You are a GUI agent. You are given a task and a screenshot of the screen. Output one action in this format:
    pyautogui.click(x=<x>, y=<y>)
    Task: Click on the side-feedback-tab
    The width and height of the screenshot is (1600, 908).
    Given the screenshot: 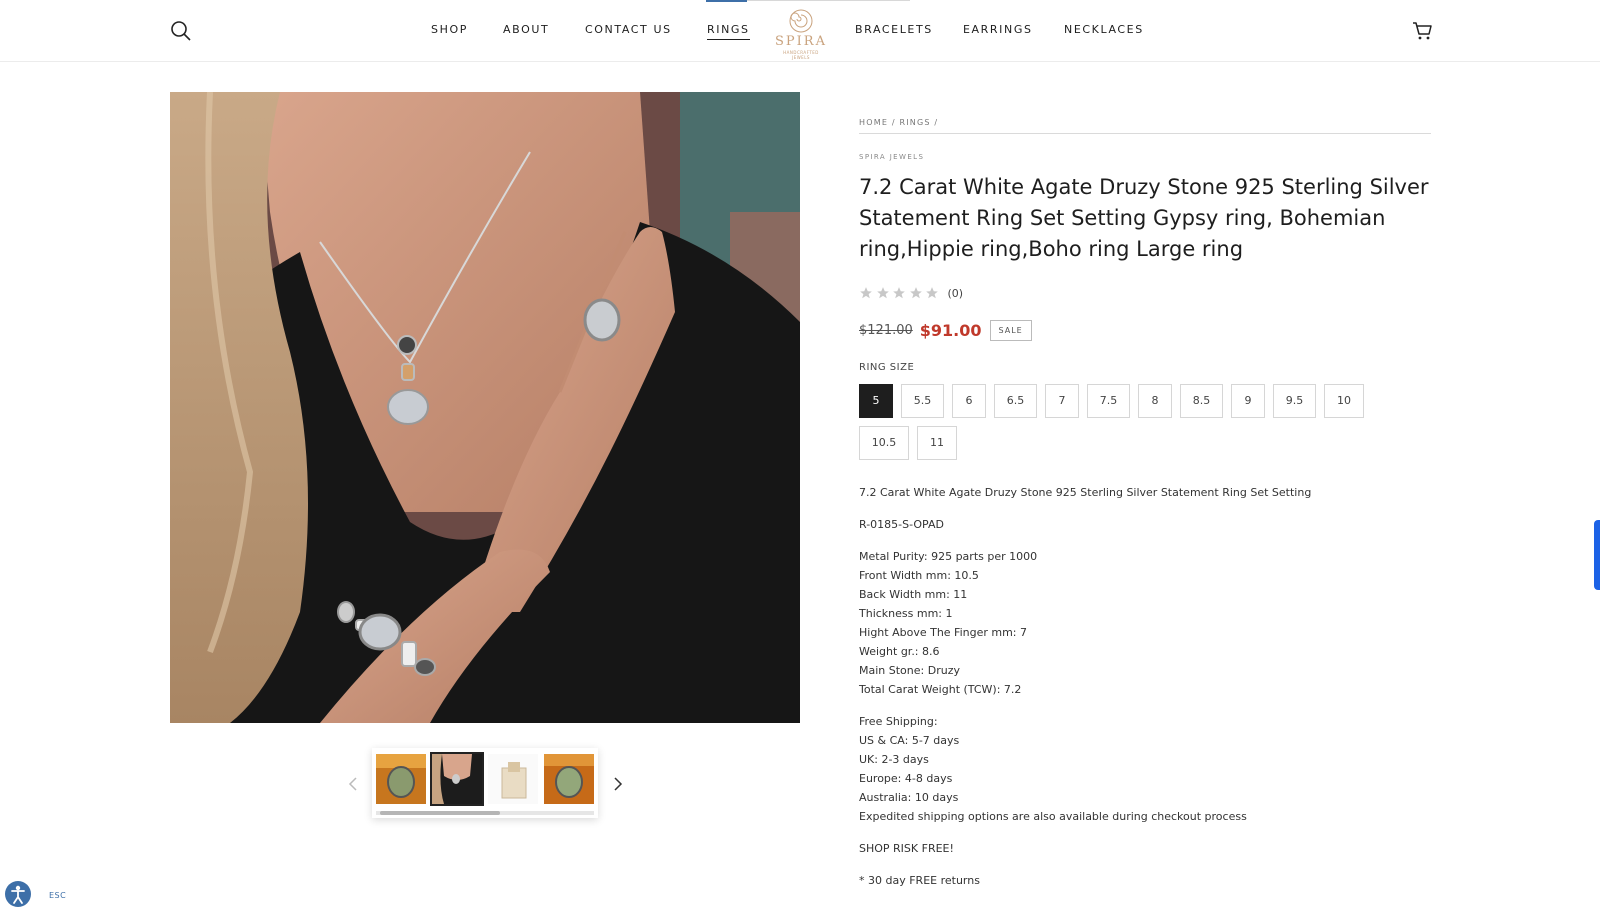 What is the action you would take?
    pyautogui.click(x=1597, y=555)
    